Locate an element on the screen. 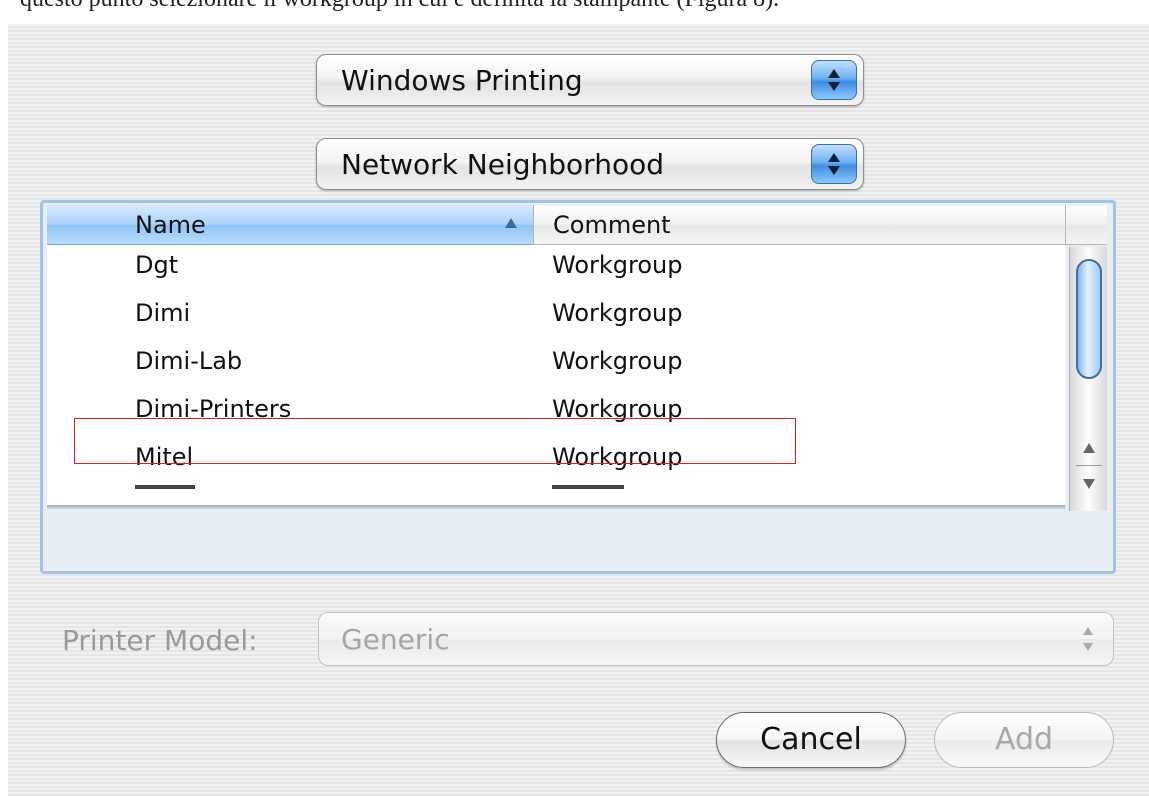  scrollbar-arrow-divider is located at coordinates (1089, 465).